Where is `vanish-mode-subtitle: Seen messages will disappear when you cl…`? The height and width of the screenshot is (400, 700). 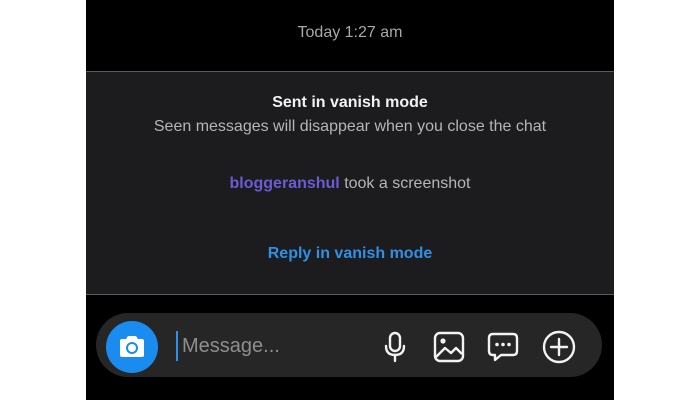
vanish-mode-subtitle: Seen messages will disappear when you cl… is located at coordinates (350, 126).